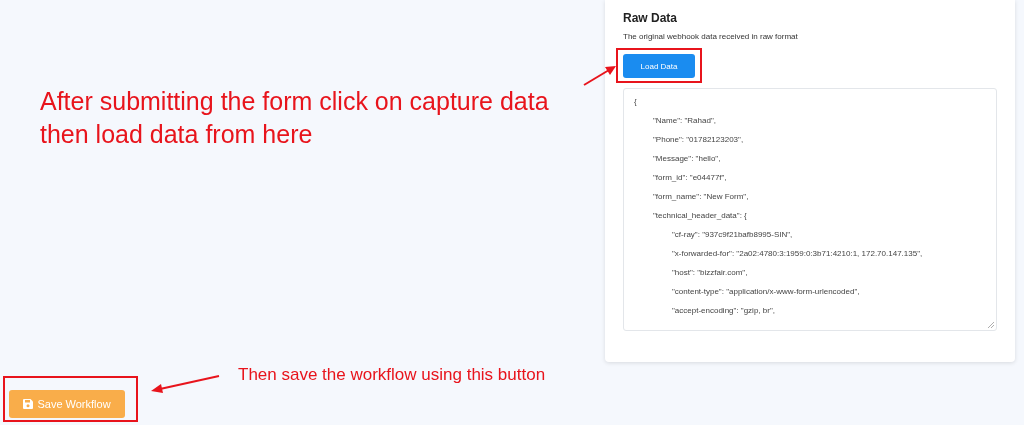 This screenshot has width=1024, height=425. I want to click on annotation-text: Then save the workflow using this button, so click(392, 375).